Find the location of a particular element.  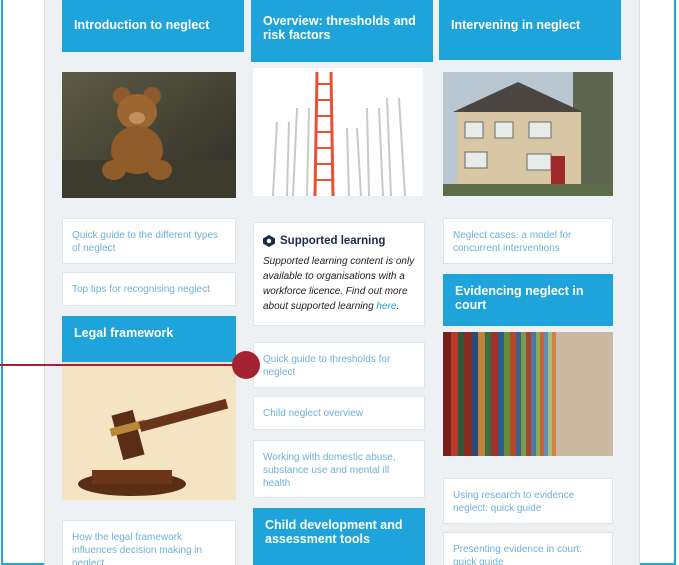

teddy-bear-image is located at coordinates (149, 135).